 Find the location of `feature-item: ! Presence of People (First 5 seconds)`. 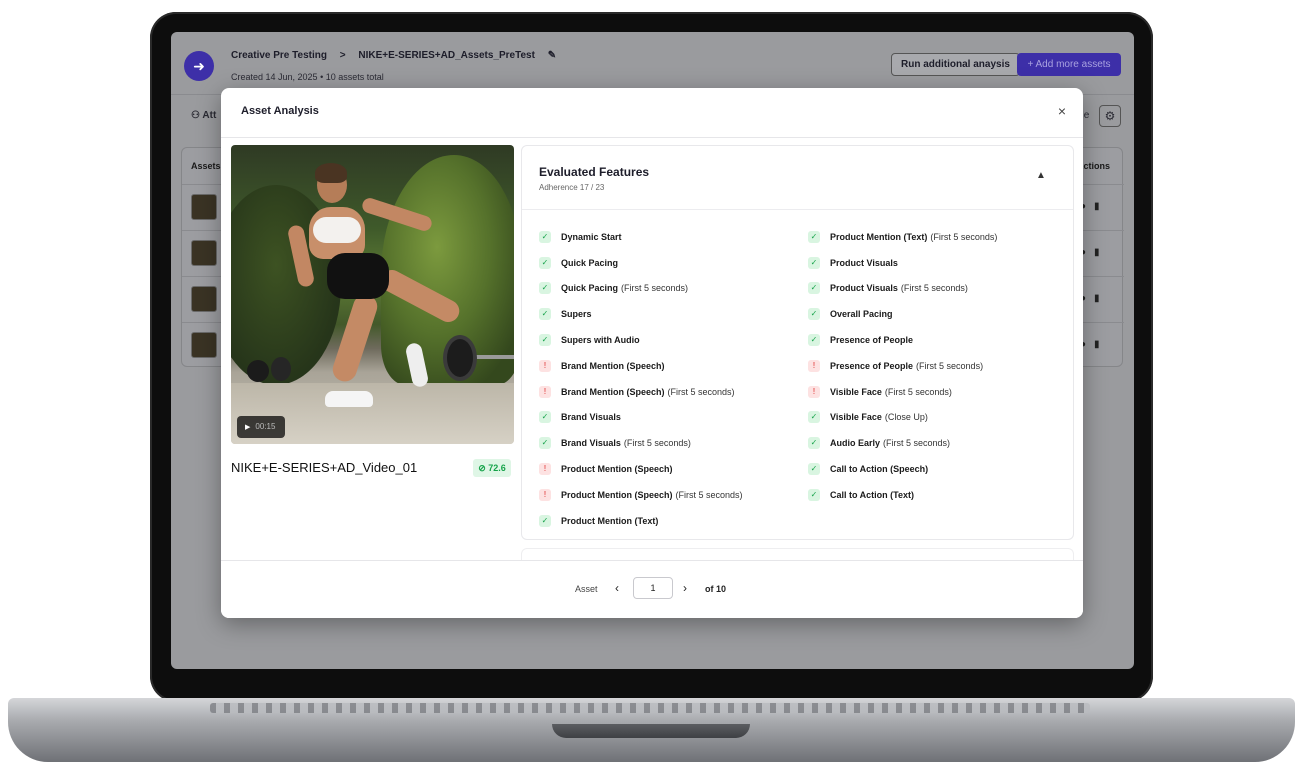

feature-item: ! Presence of People (First 5 seconds) is located at coordinates (939, 366).